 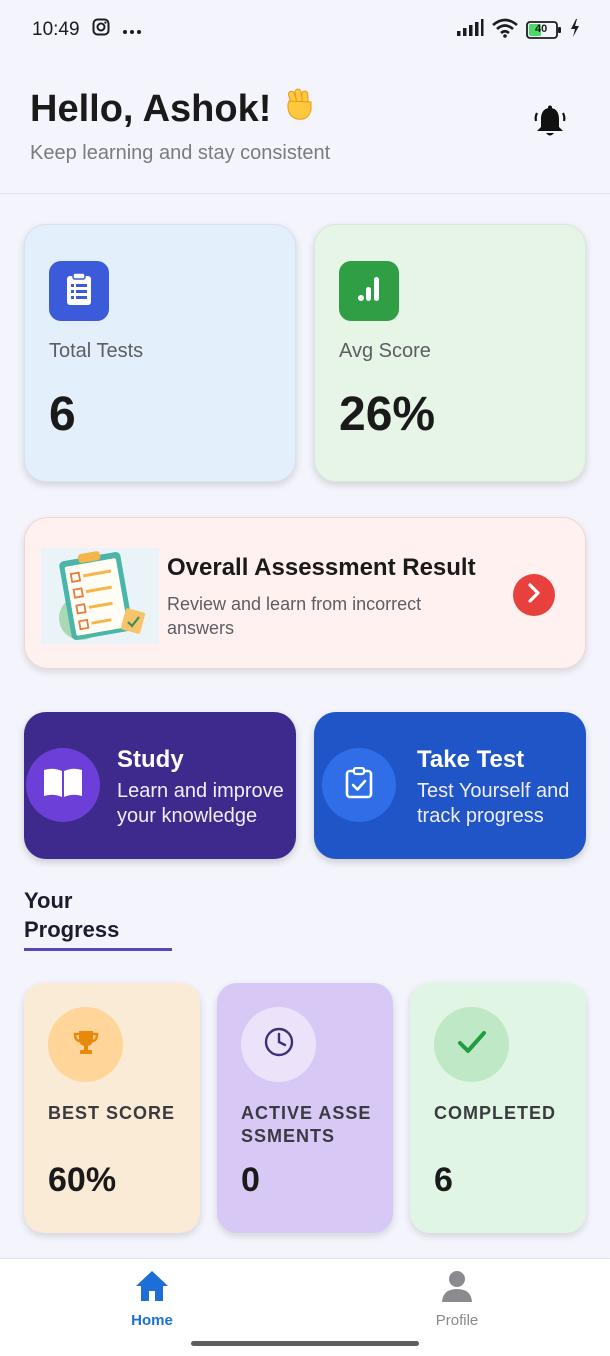 I want to click on status-bar: 10:49 40, so click(x=305, y=30).